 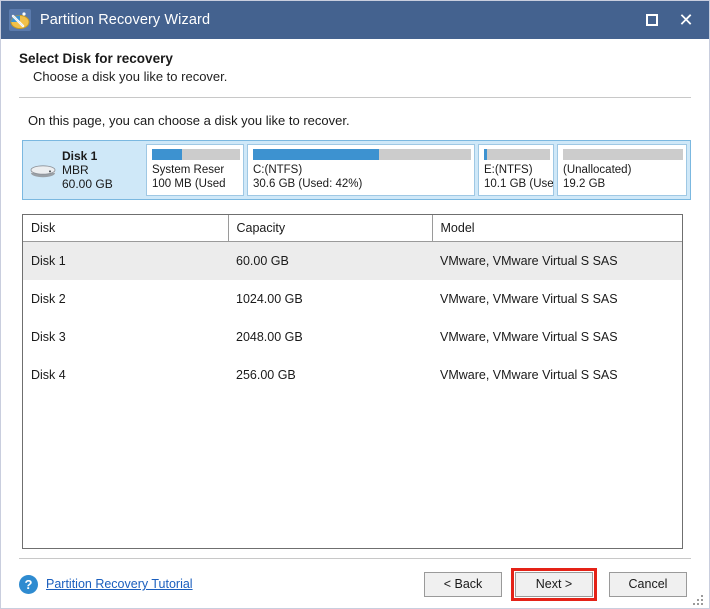 I want to click on cell-disk: Disk 3, so click(x=48, y=337).